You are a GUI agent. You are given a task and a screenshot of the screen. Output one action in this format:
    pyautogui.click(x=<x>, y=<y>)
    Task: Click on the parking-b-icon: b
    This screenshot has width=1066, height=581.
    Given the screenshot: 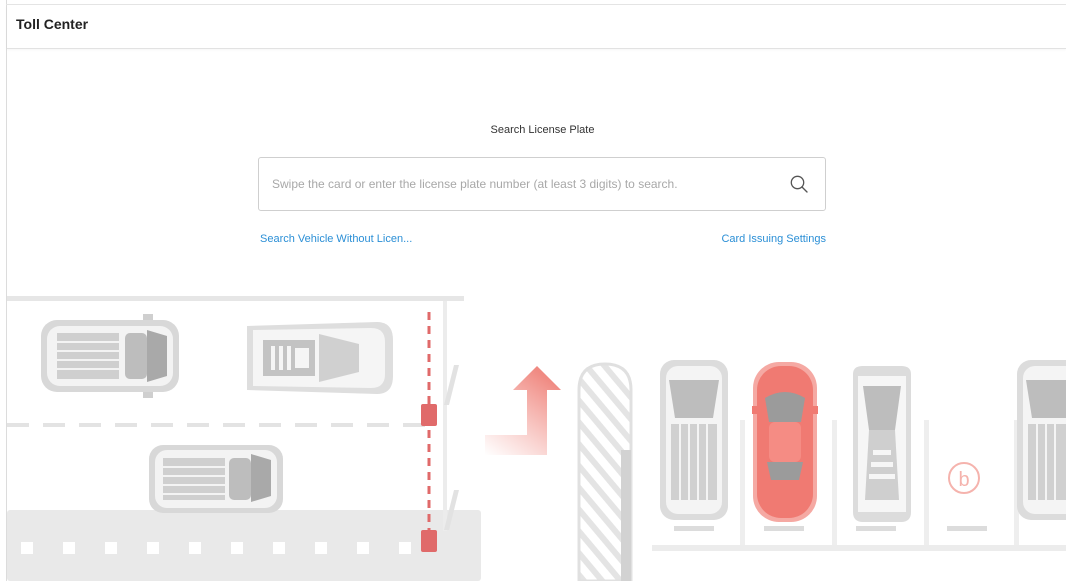 What is the action you would take?
    pyautogui.click(x=964, y=478)
    